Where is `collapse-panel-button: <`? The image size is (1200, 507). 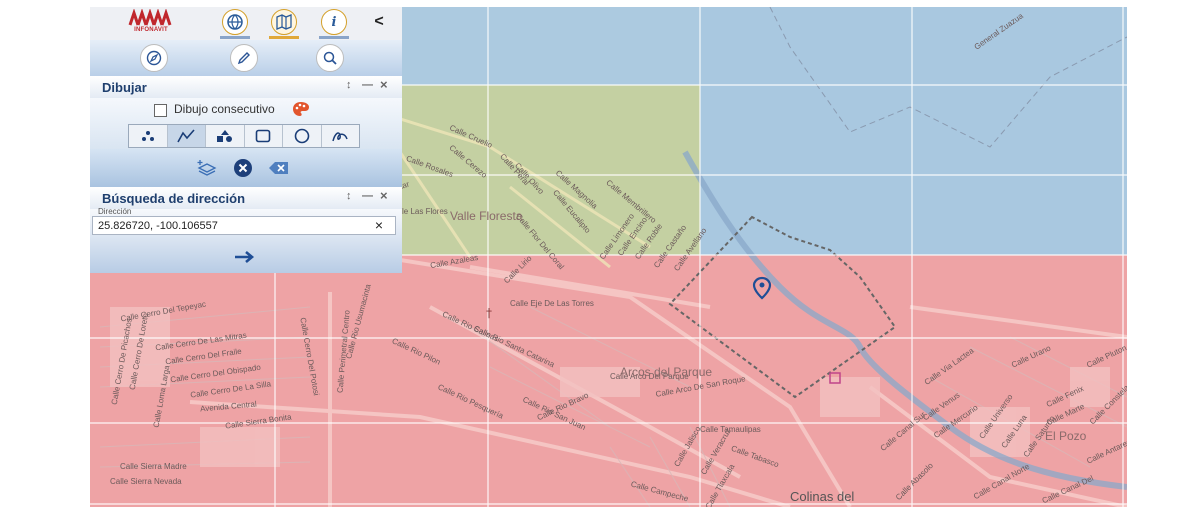 collapse-panel-button: < is located at coordinates (379, 22).